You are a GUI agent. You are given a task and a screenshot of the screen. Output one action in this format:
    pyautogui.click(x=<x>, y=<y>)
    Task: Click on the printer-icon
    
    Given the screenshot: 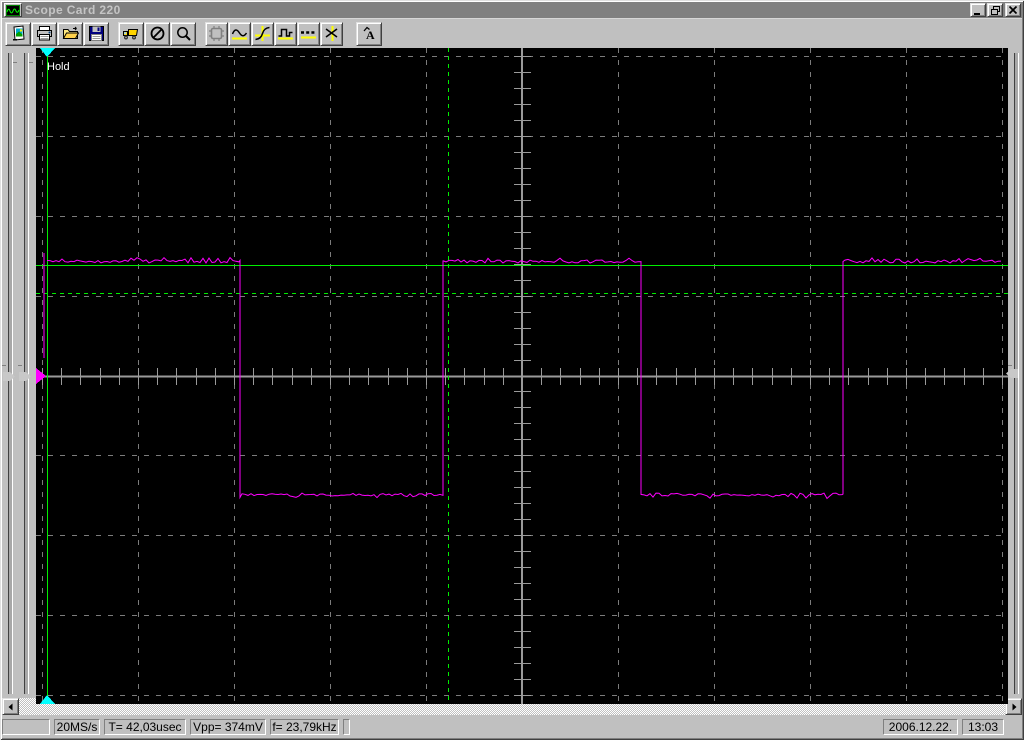 What is the action you would take?
    pyautogui.click(x=44, y=33)
    